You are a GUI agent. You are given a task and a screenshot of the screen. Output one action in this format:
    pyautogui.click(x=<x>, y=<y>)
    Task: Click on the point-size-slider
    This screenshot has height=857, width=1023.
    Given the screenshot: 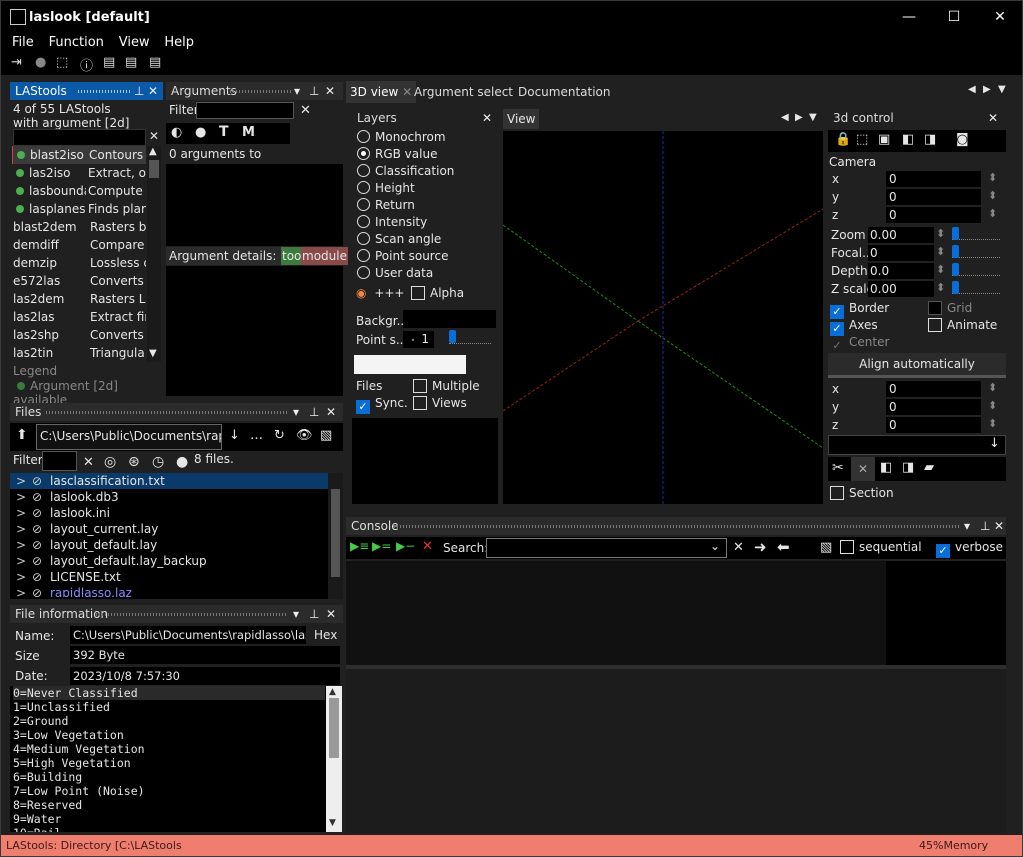 What is the action you would take?
    pyautogui.click(x=470, y=337)
    